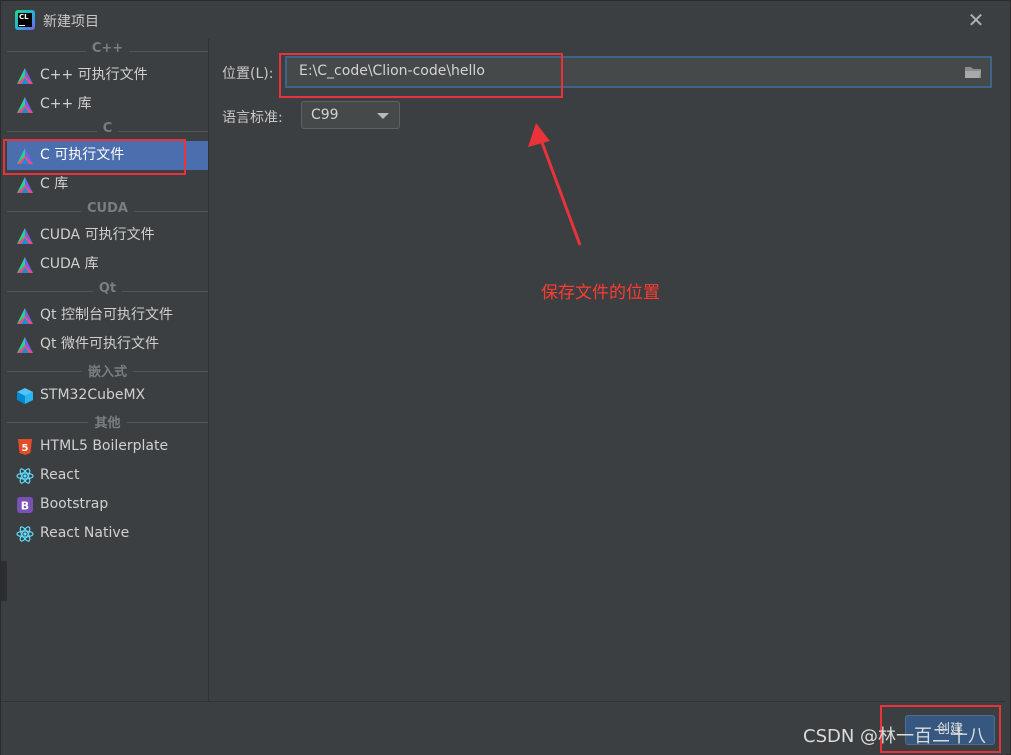  I want to click on bootstrap-icon: B, so click(25, 505).